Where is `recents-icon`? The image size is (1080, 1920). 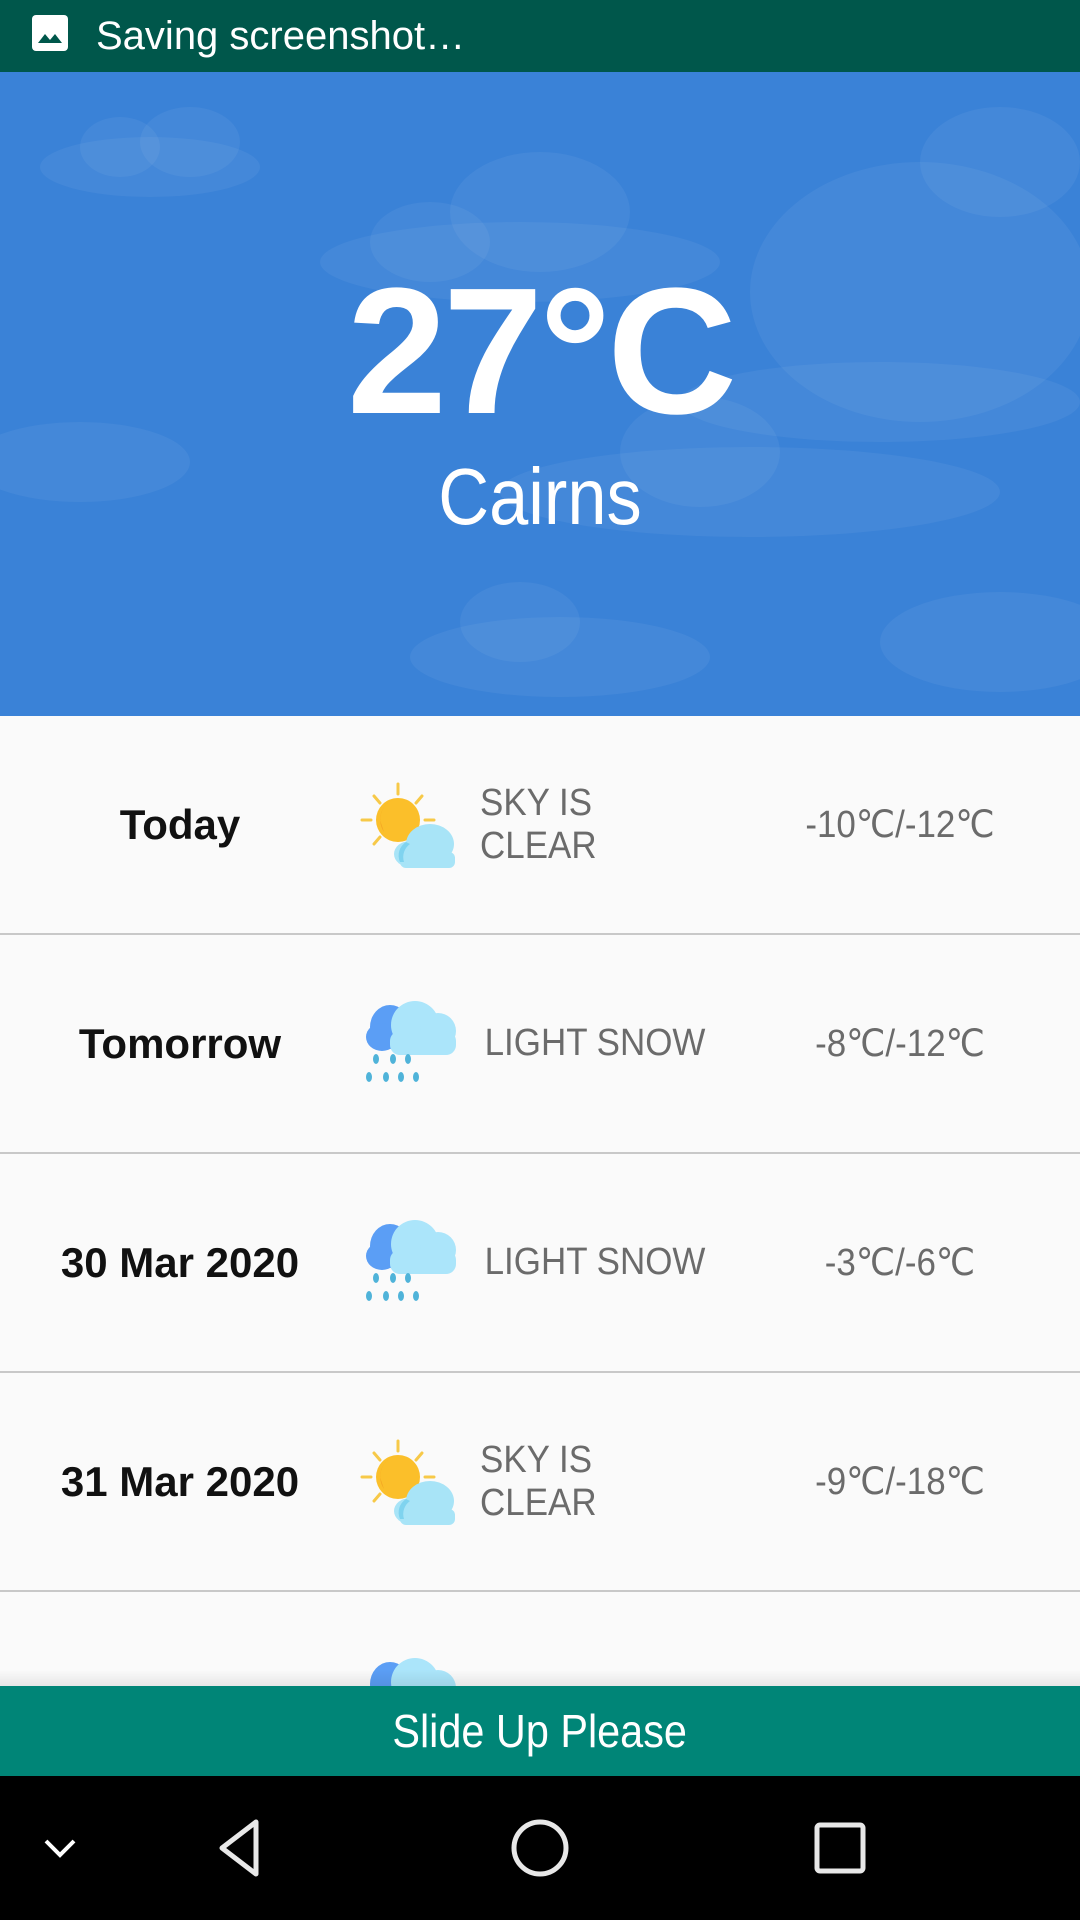 recents-icon is located at coordinates (840, 1848).